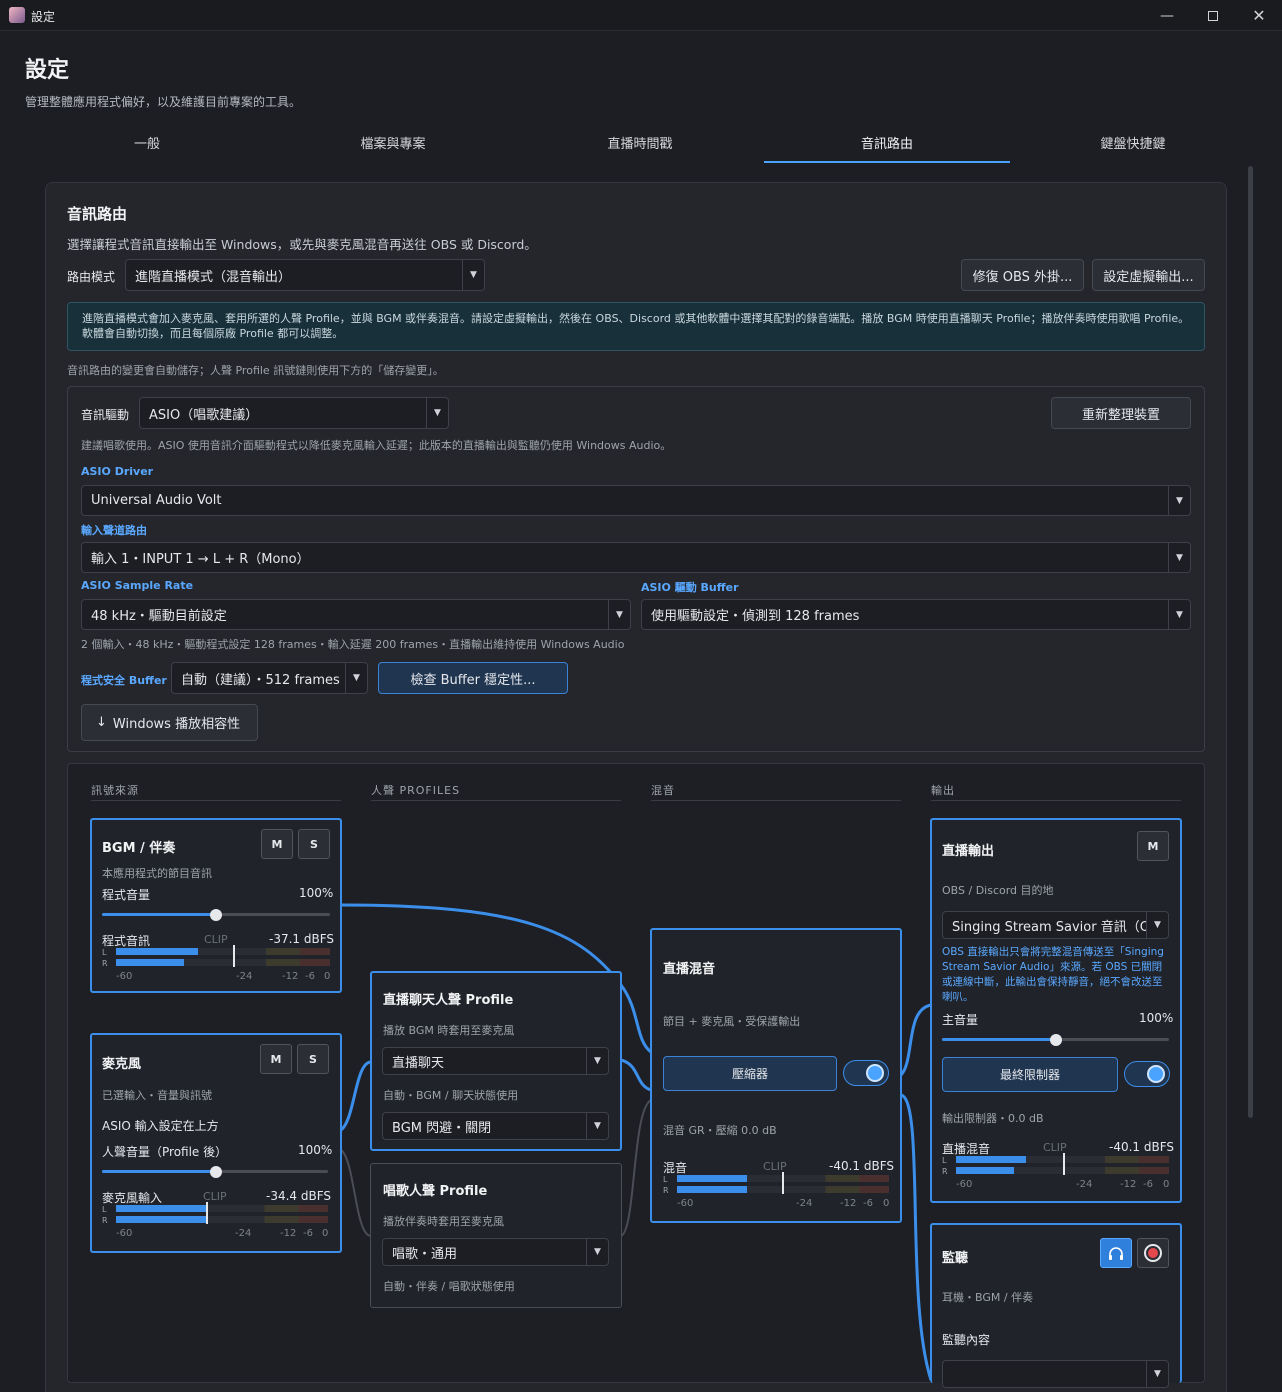 The height and width of the screenshot is (1392, 1282). Describe the element at coordinates (1056, 1040) in the screenshot. I see `master-volume-knob` at that location.